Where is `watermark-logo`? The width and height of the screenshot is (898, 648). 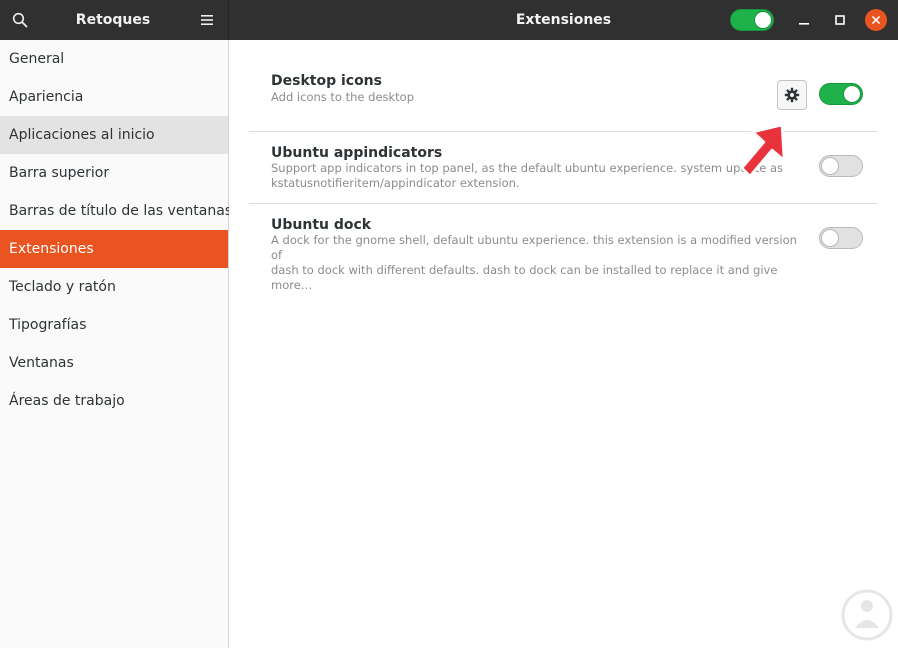
watermark-logo is located at coordinates (867, 615).